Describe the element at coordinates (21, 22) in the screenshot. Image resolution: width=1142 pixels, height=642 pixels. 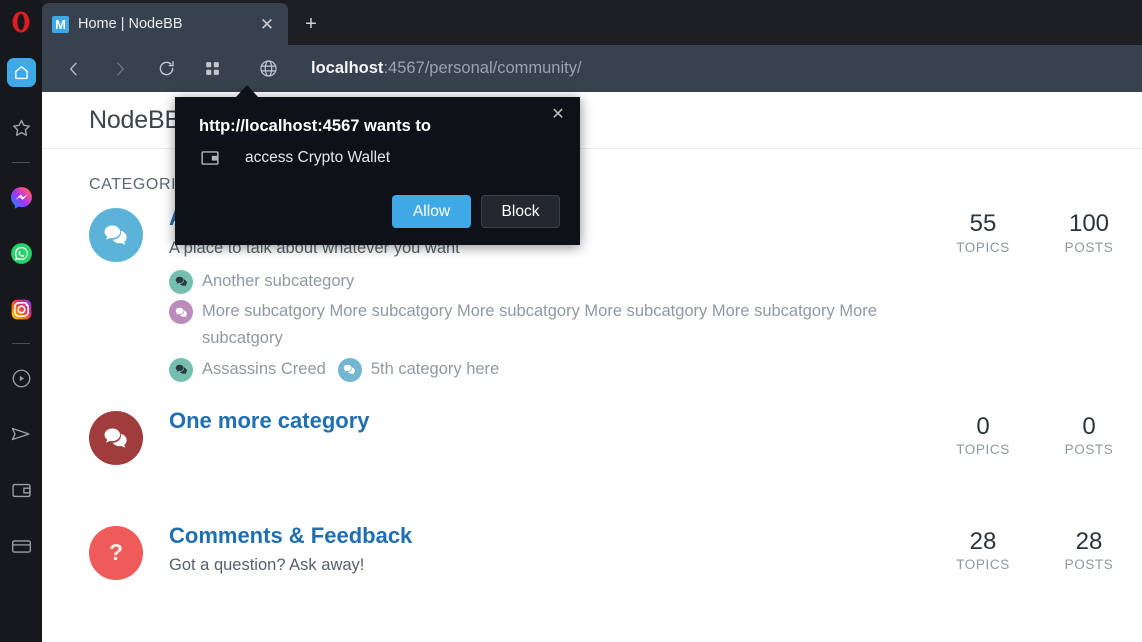
I see `opera-logo` at that location.